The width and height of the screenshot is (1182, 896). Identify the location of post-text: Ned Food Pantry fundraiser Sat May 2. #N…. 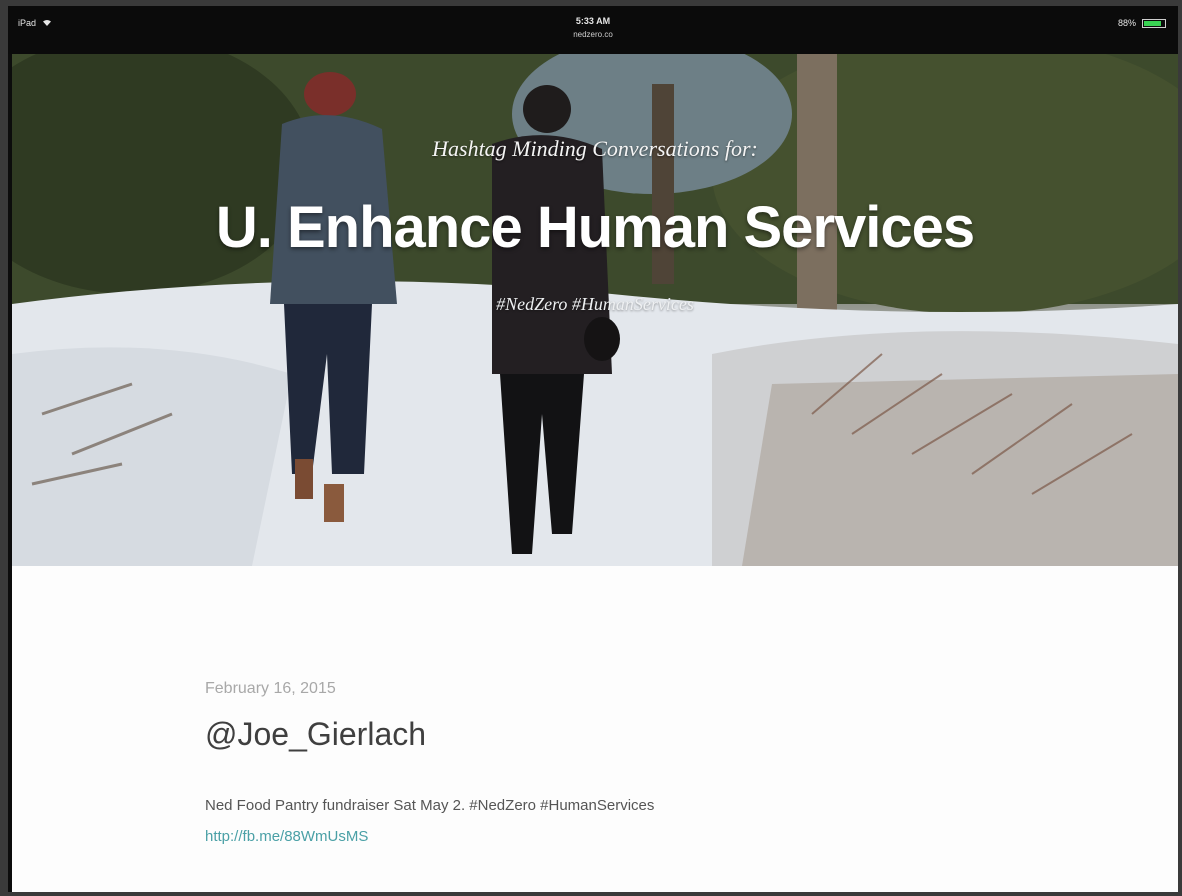
(430, 805).